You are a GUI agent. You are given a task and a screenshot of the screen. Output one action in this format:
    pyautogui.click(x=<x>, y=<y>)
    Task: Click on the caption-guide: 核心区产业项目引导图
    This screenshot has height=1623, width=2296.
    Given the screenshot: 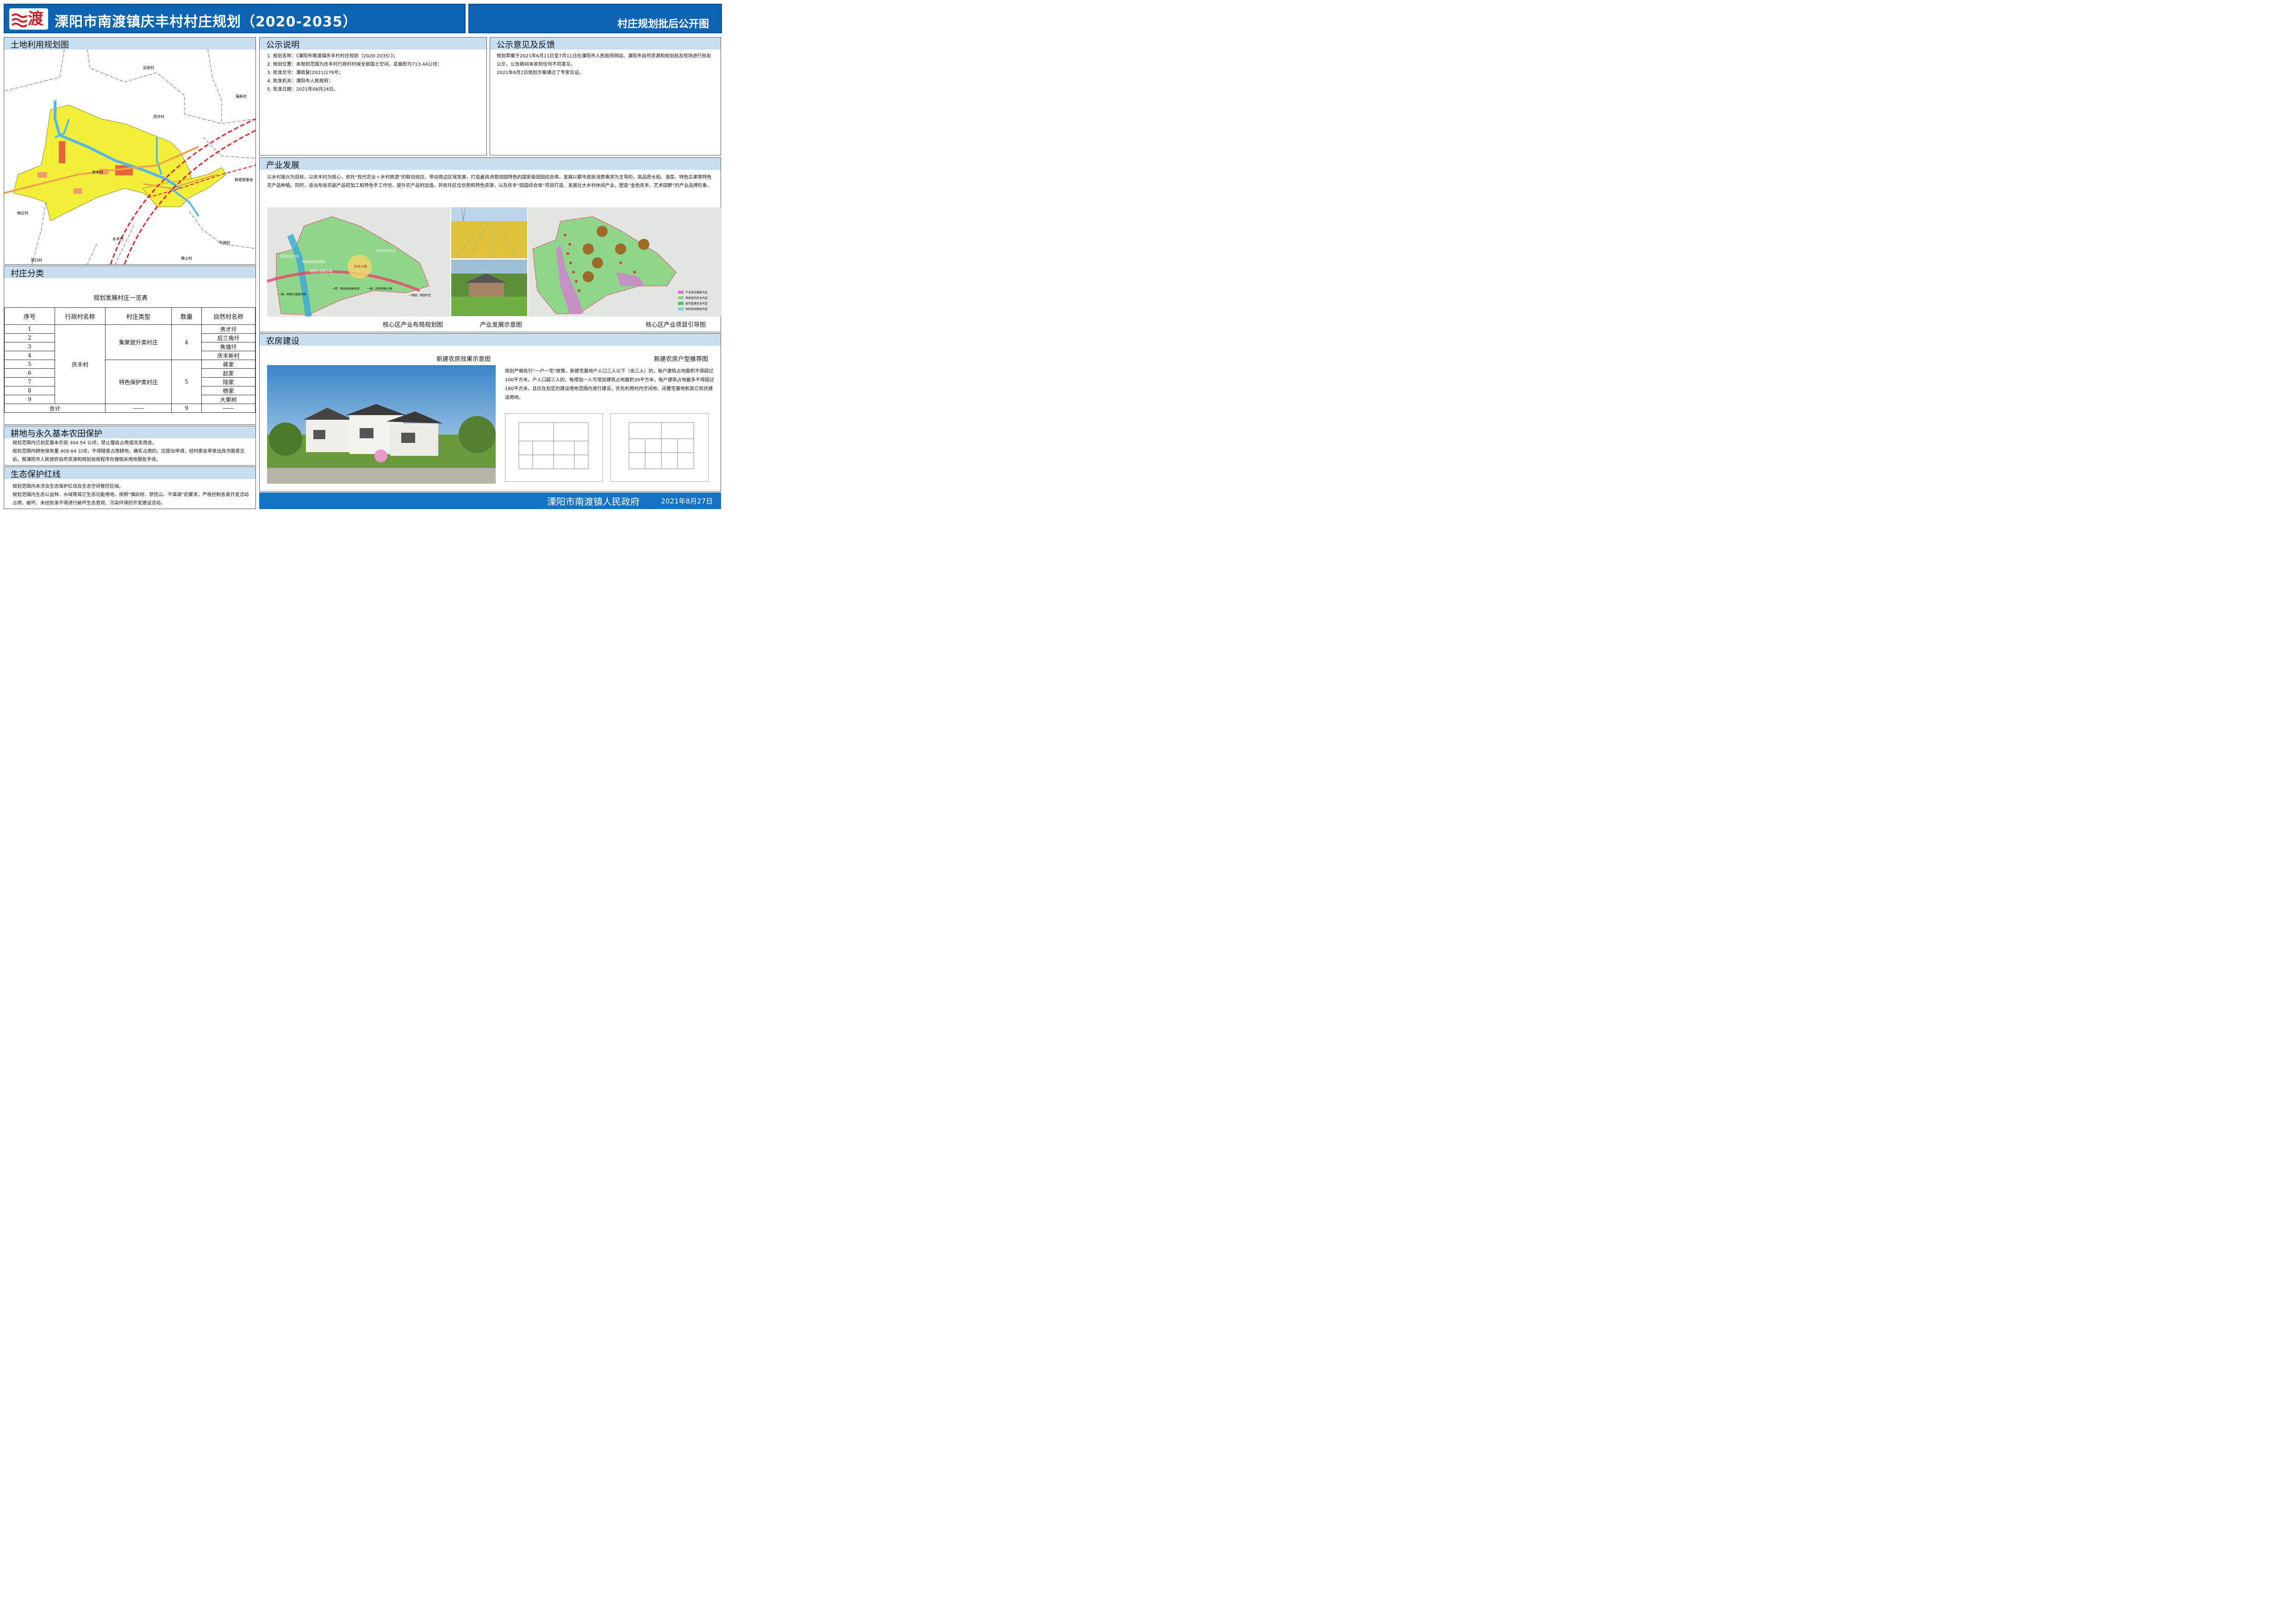 What is the action you would take?
    pyautogui.click(x=676, y=325)
    